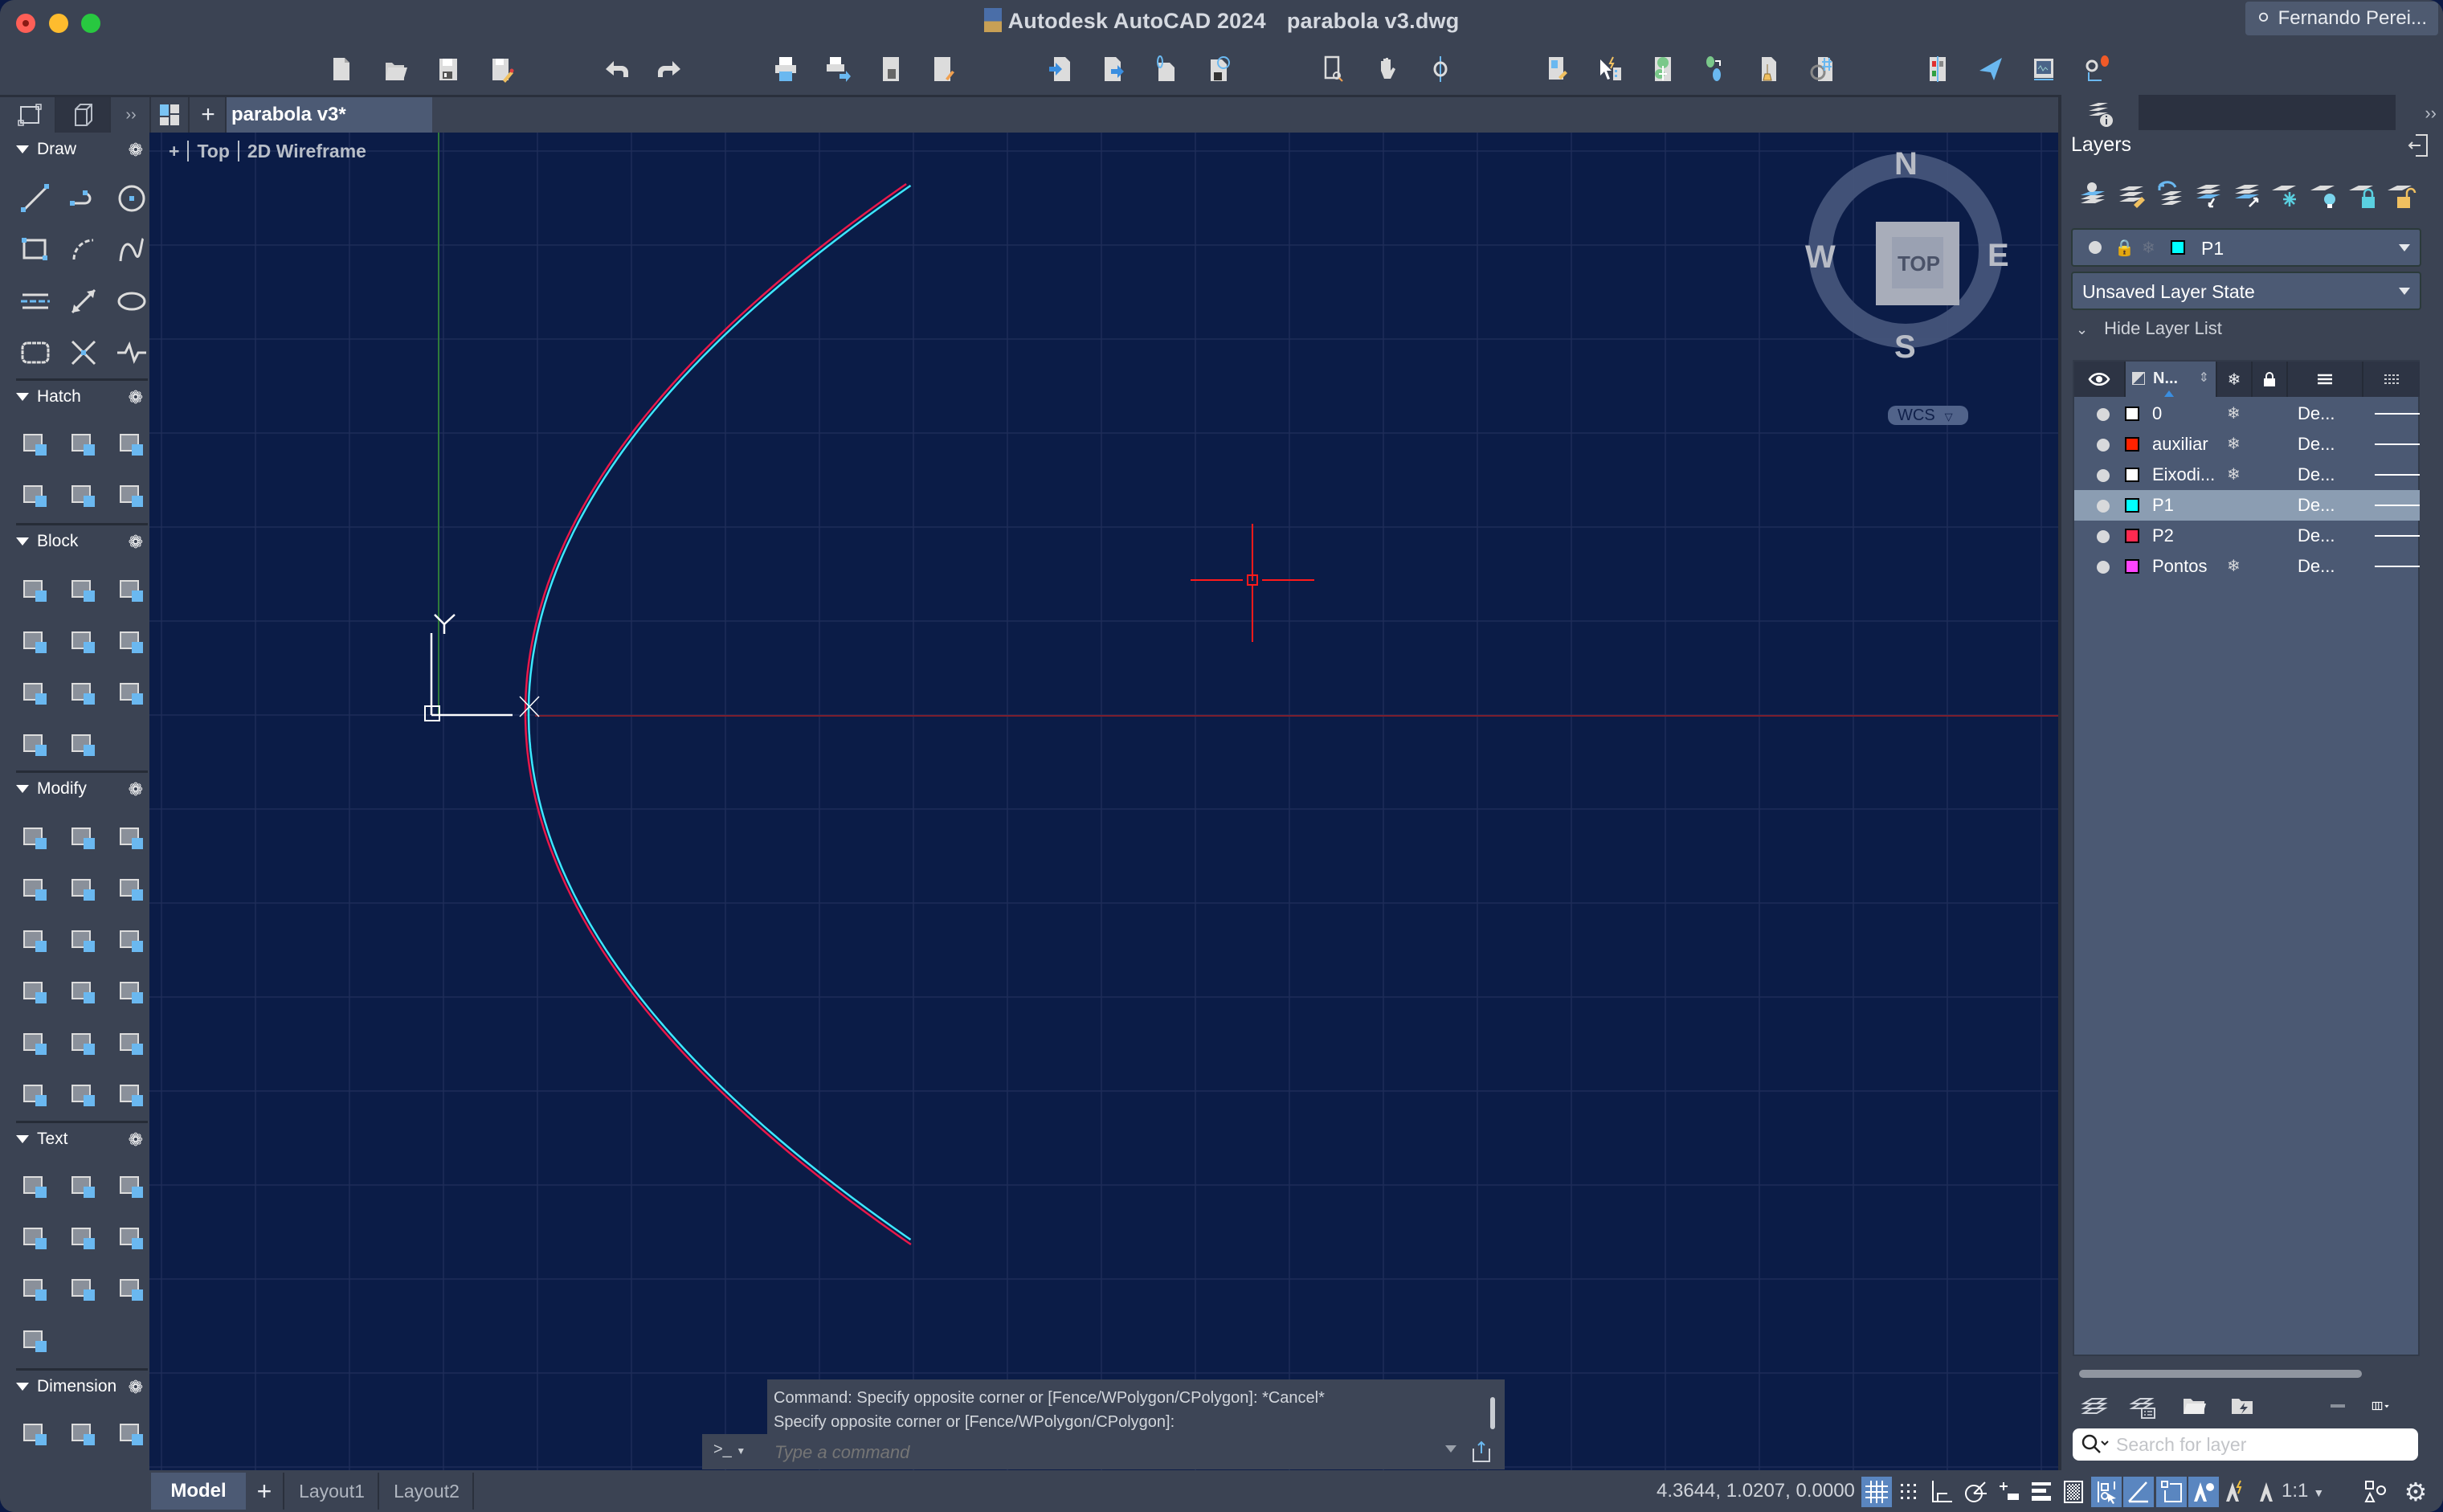 The width and height of the screenshot is (2443, 1512). I want to click on revision-cloud-icon, so click(35, 352).